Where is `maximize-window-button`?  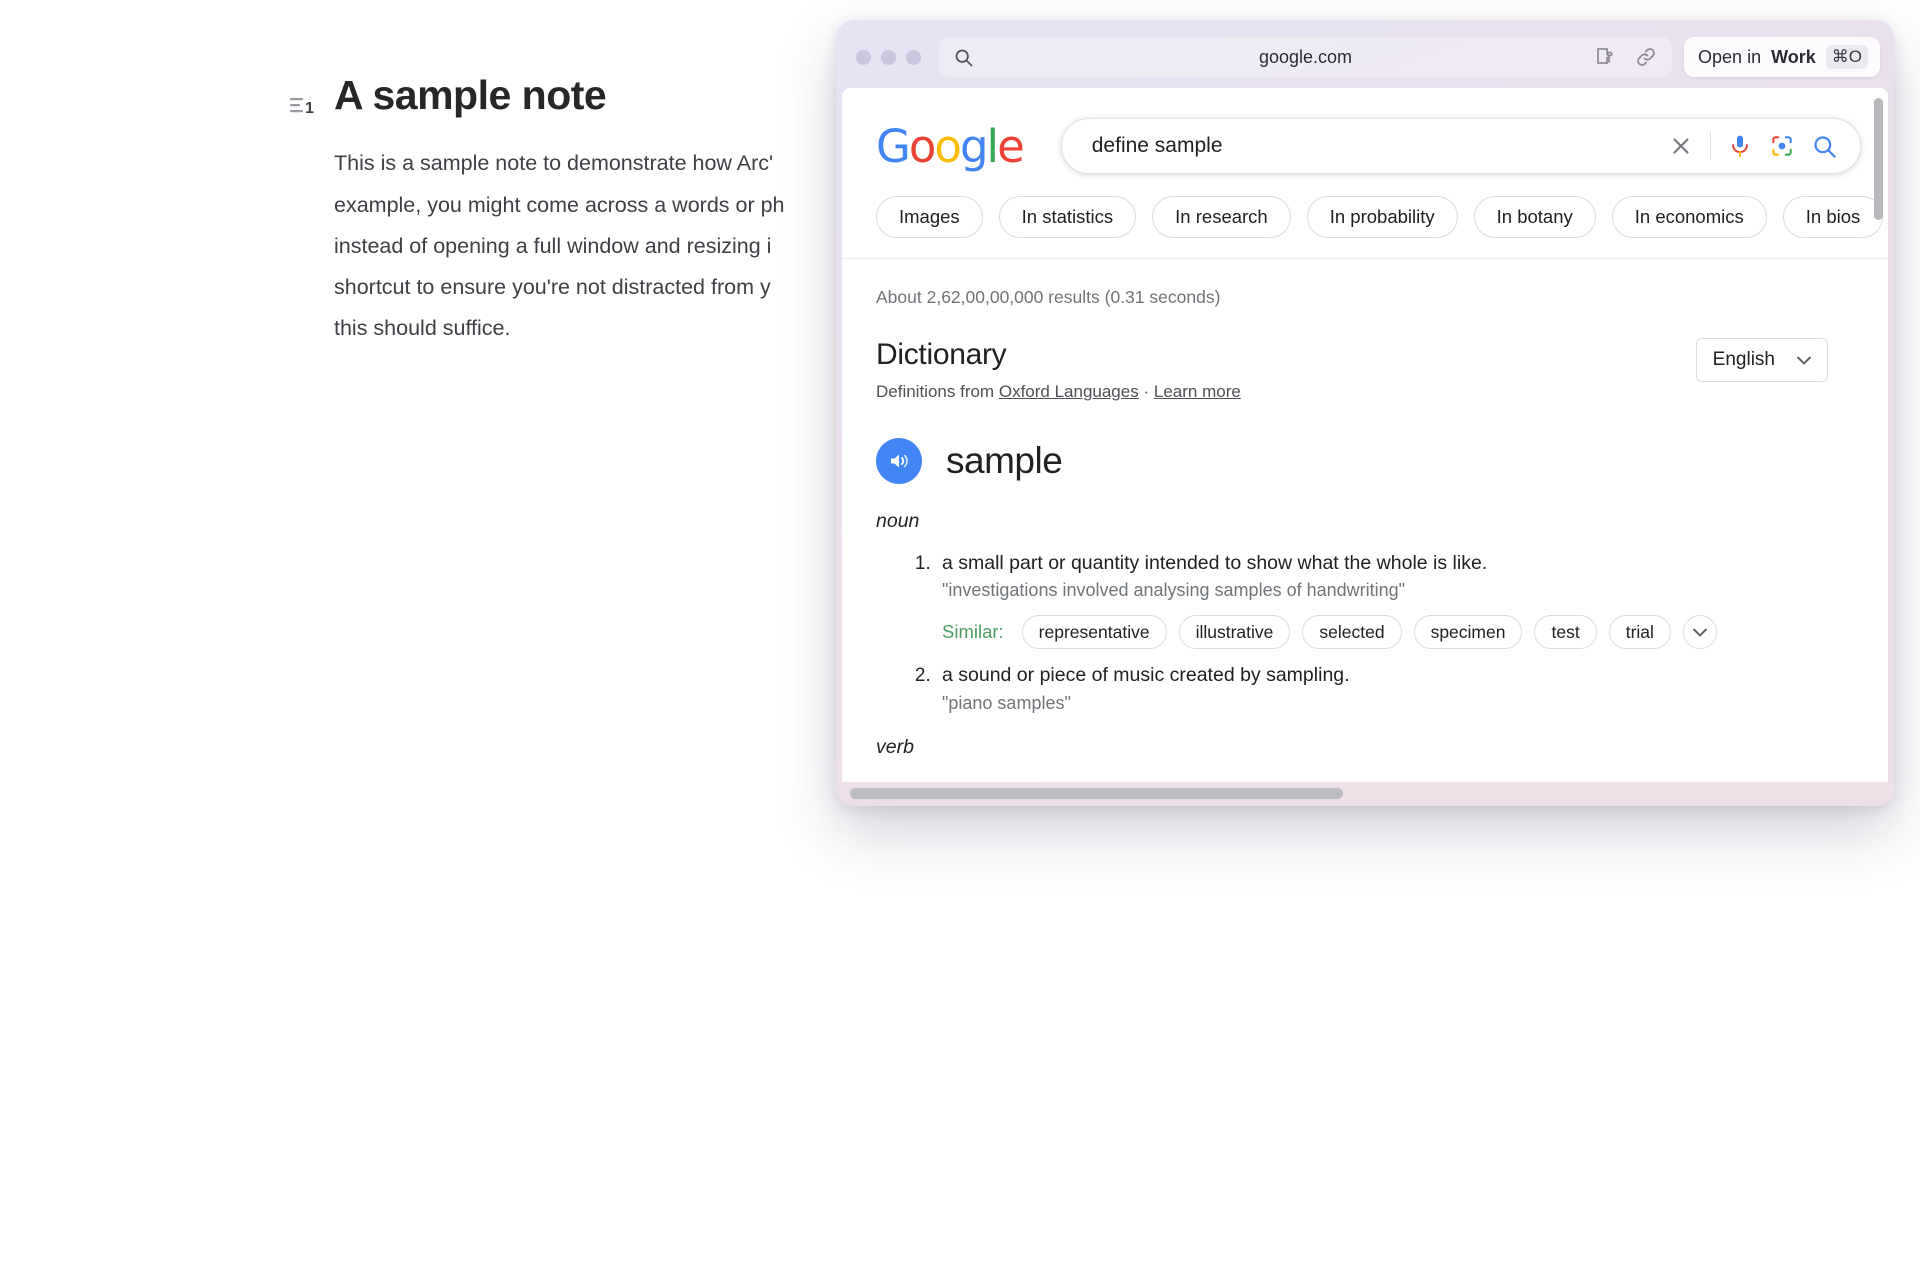 maximize-window-button is located at coordinates (913, 57).